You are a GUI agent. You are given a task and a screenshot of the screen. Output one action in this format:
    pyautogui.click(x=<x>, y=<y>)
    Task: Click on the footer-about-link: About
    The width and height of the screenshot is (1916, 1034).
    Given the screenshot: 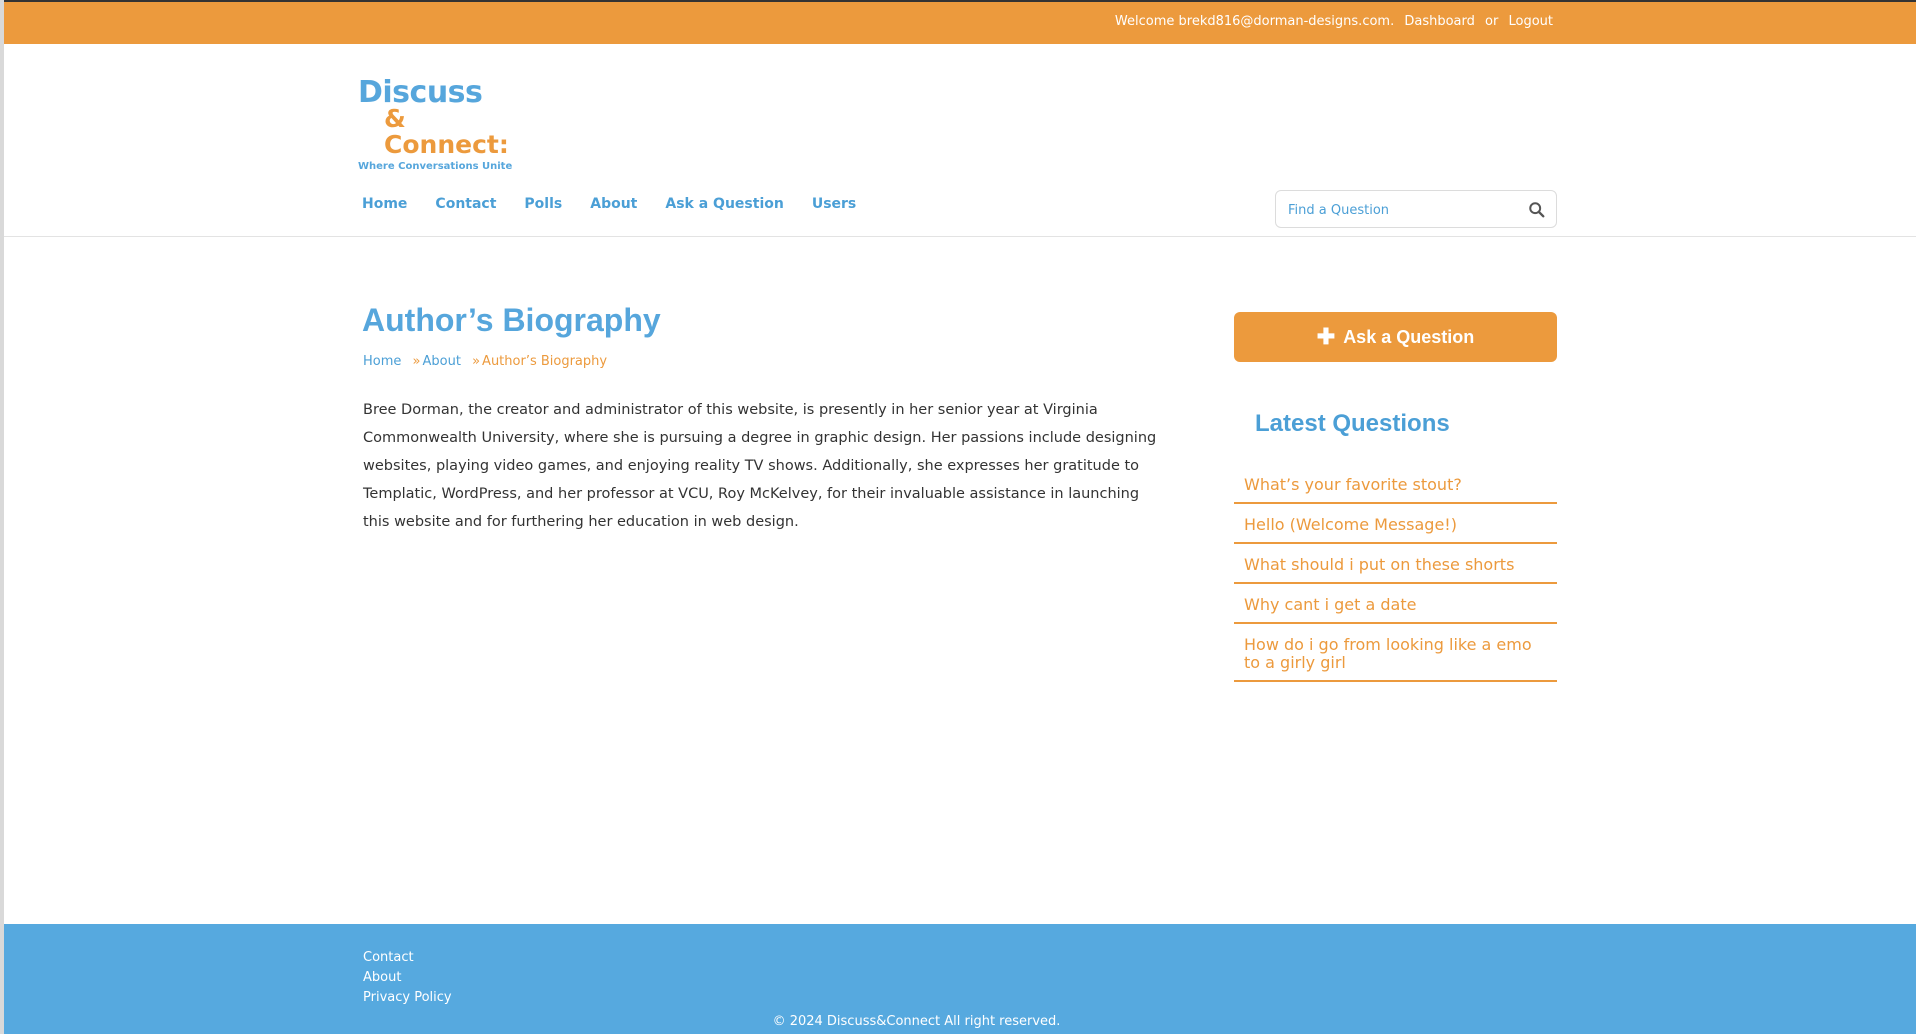 What is the action you would take?
    pyautogui.click(x=407, y=978)
    